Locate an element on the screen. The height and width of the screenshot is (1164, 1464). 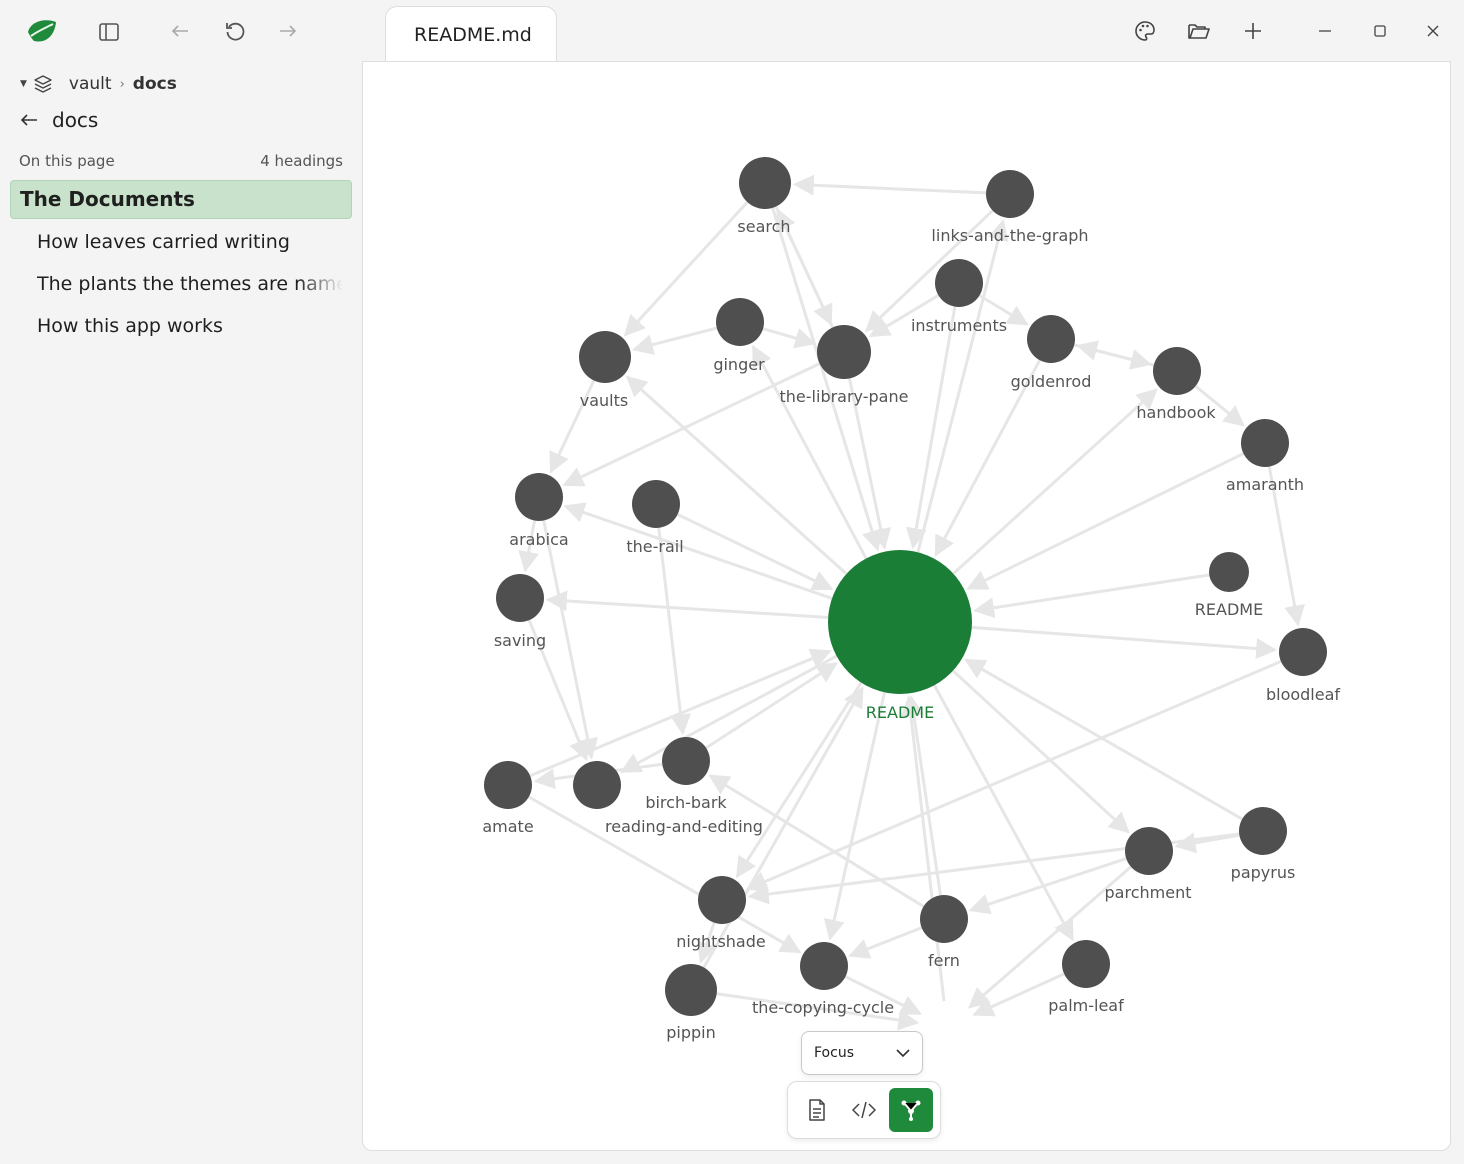
graph-node-label: birch-bark is located at coordinates (686, 802).